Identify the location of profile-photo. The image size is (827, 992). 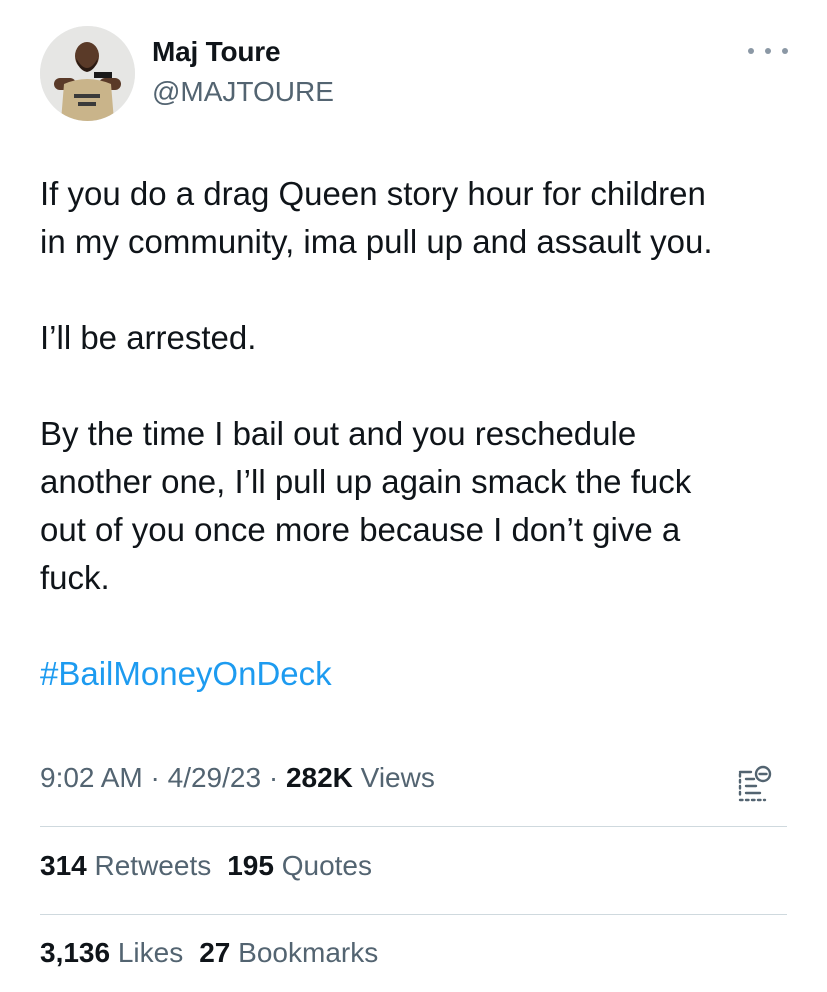
(87, 73).